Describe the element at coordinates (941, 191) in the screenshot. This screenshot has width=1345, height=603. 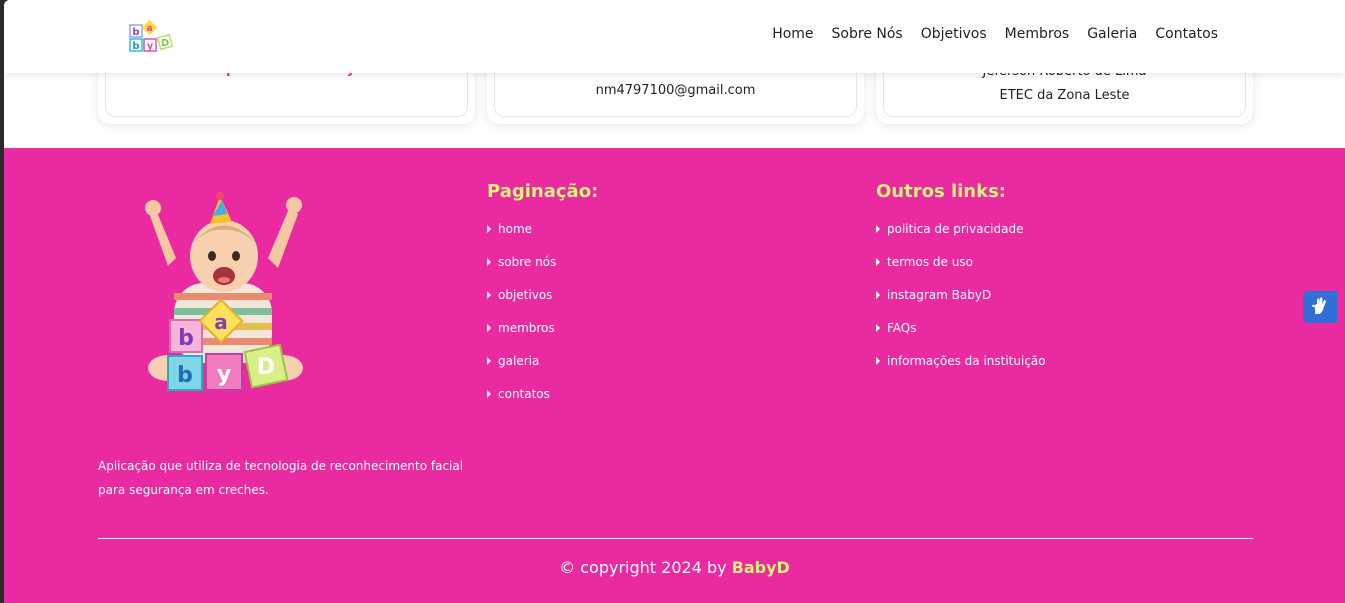
I see `other-links-title: Outros links:` at that location.